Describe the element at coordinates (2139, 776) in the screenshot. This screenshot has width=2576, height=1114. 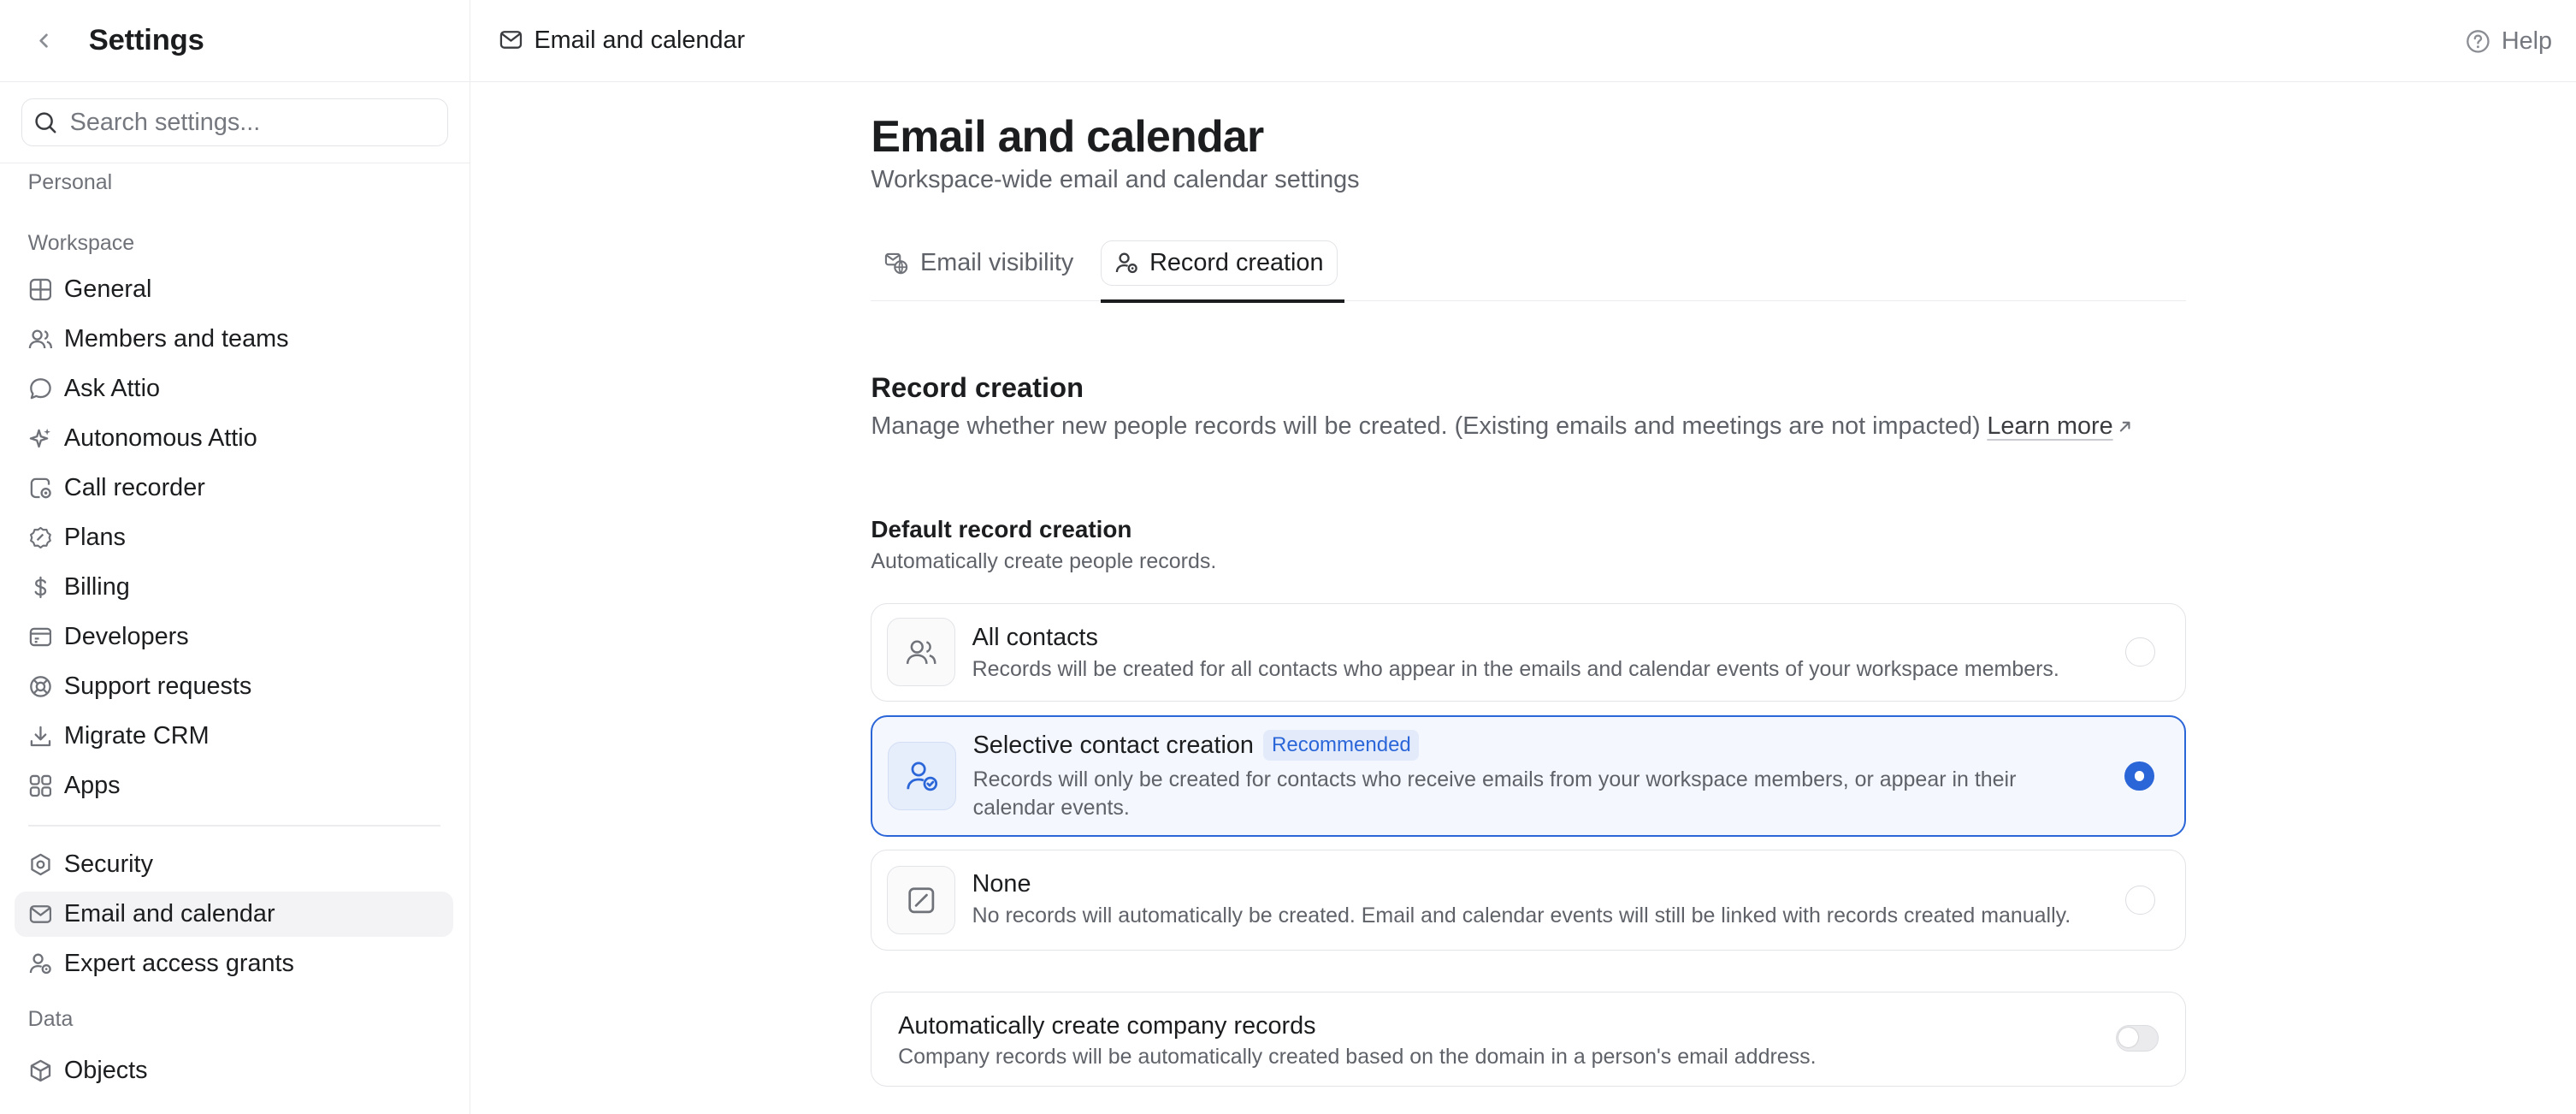
I see `radio-selective-contact-creation` at that location.